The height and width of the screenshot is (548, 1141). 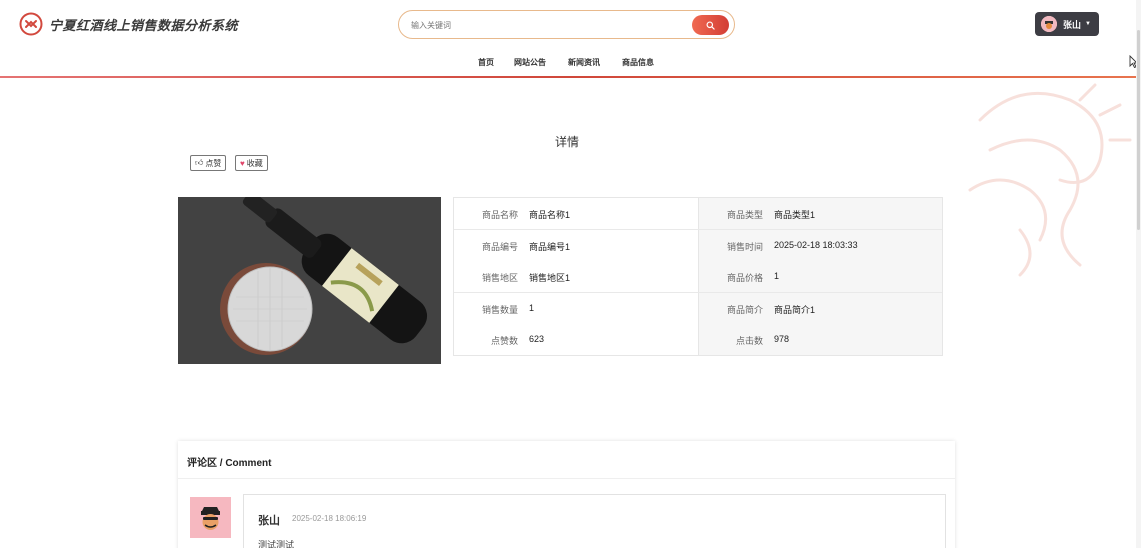 What do you see at coordinates (584, 62) in the screenshot?
I see `nav-item-news: 新闻资讯` at bounding box center [584, 62].